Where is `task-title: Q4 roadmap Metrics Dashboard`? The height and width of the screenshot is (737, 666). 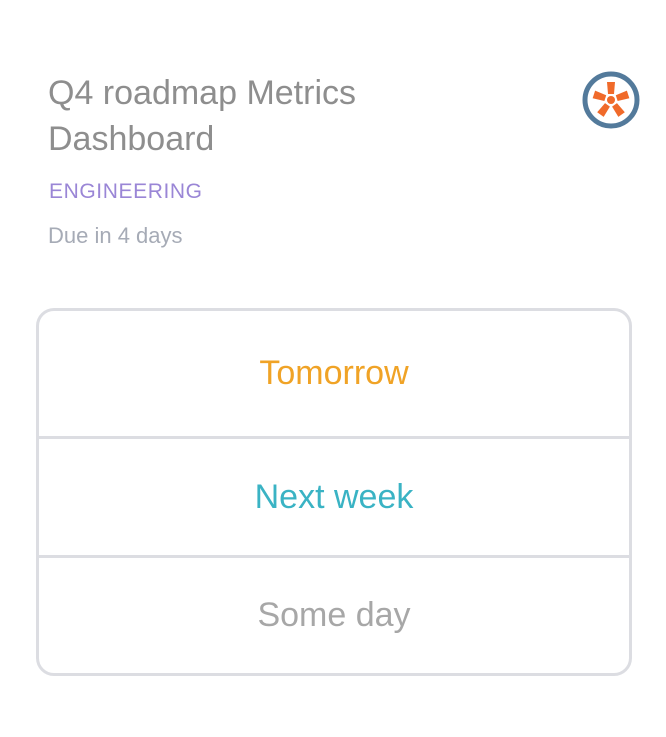
task-title: Q4 roadmap Metrics Dashboard is located at coordinates (202, 116).